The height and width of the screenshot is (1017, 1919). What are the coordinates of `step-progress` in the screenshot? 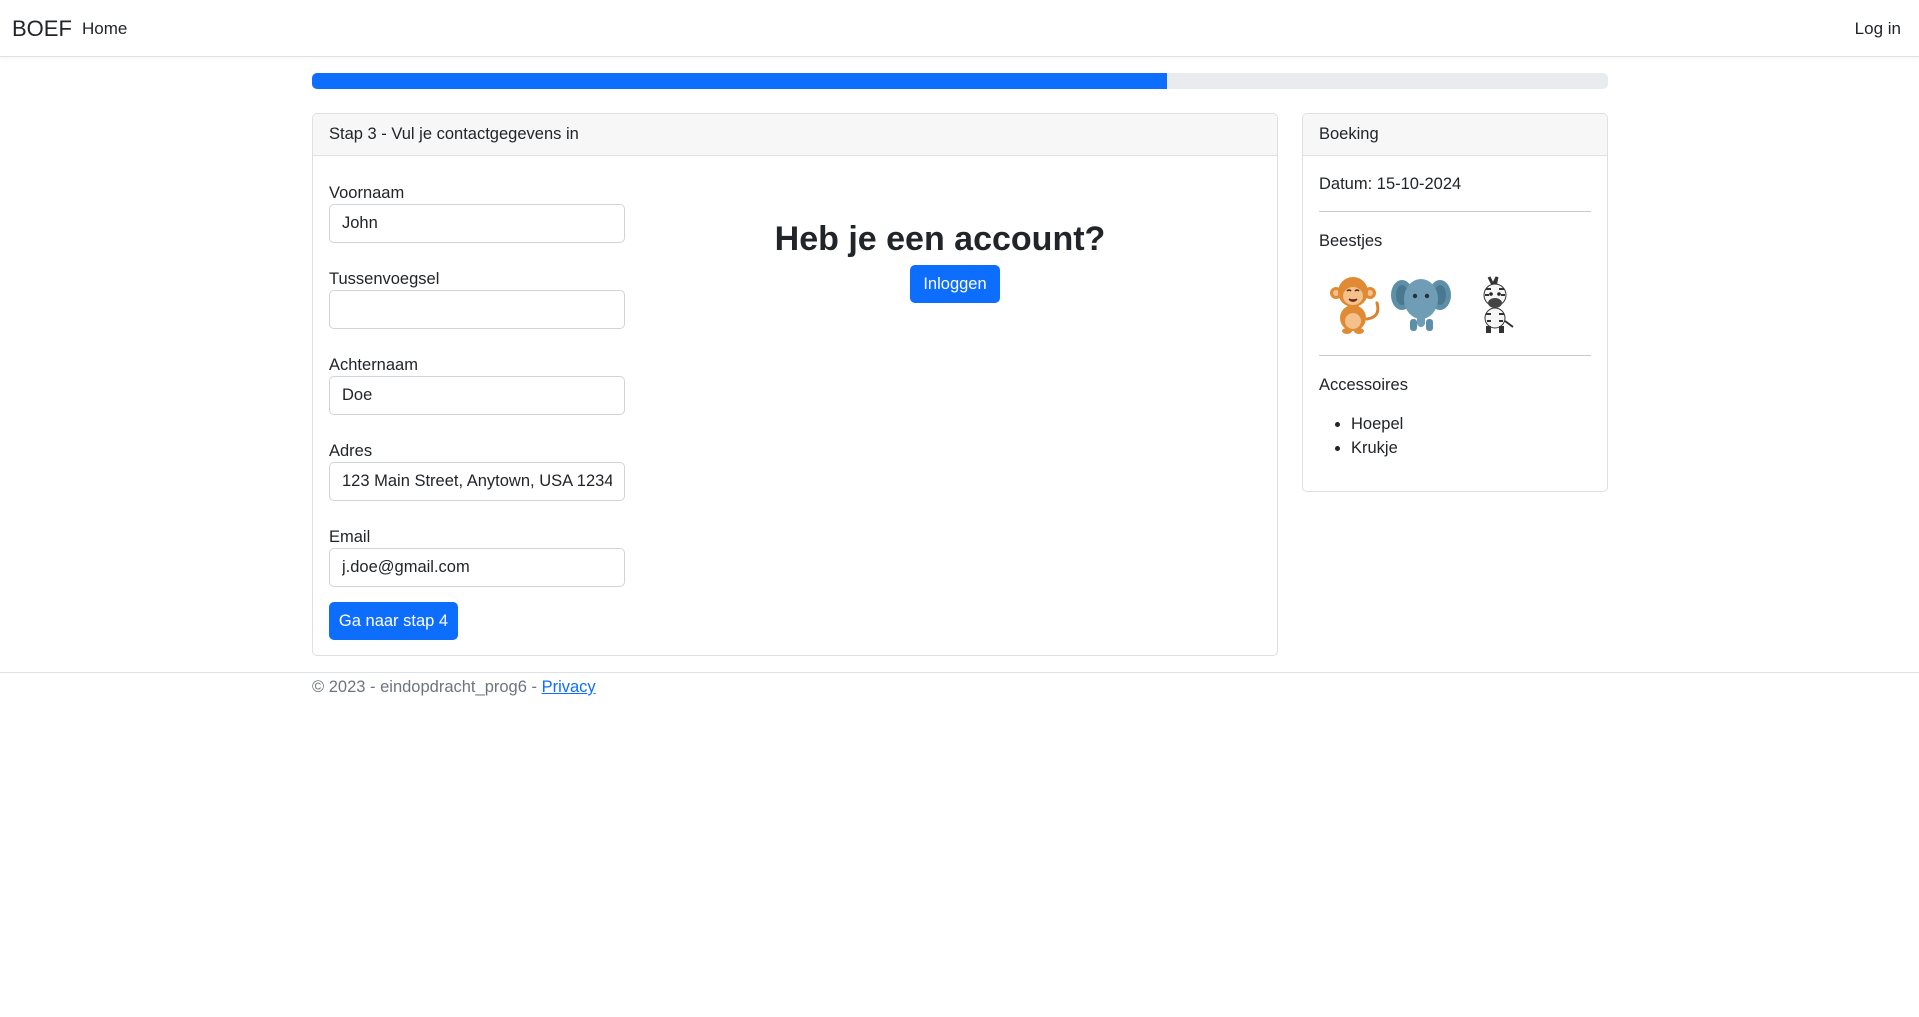 It's located at (960, 81).